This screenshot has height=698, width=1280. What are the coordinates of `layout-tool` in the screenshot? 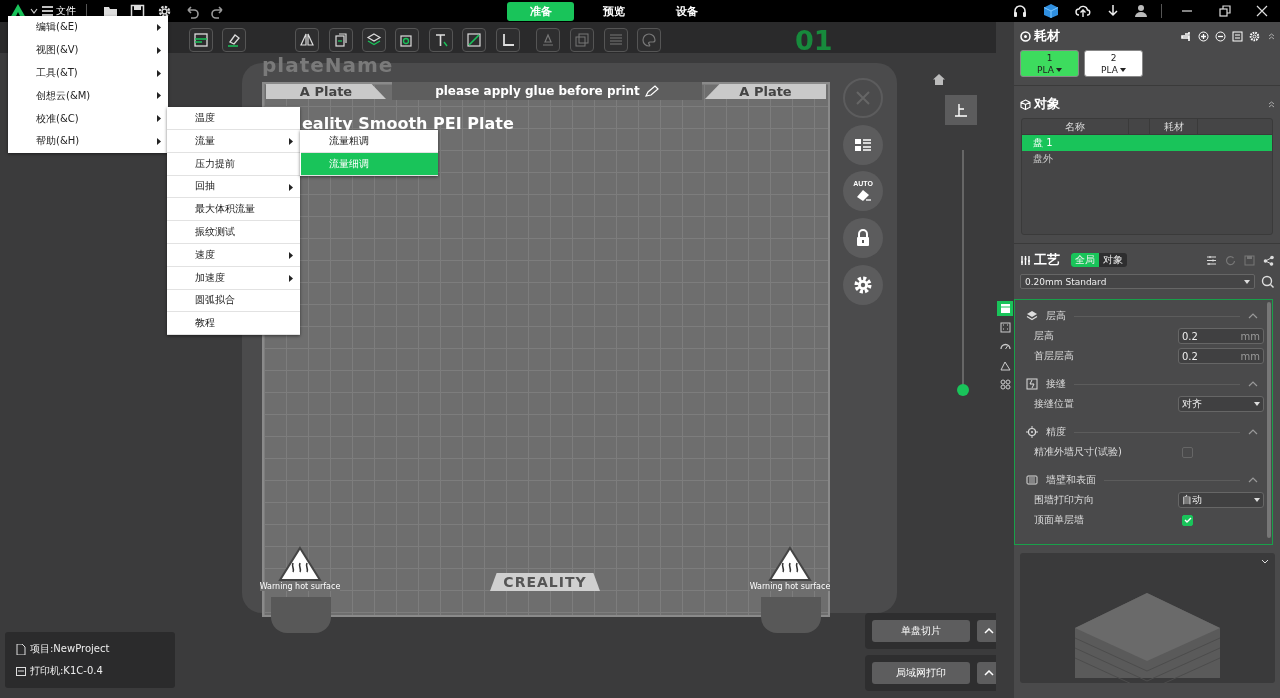 It's located at (201, 40).